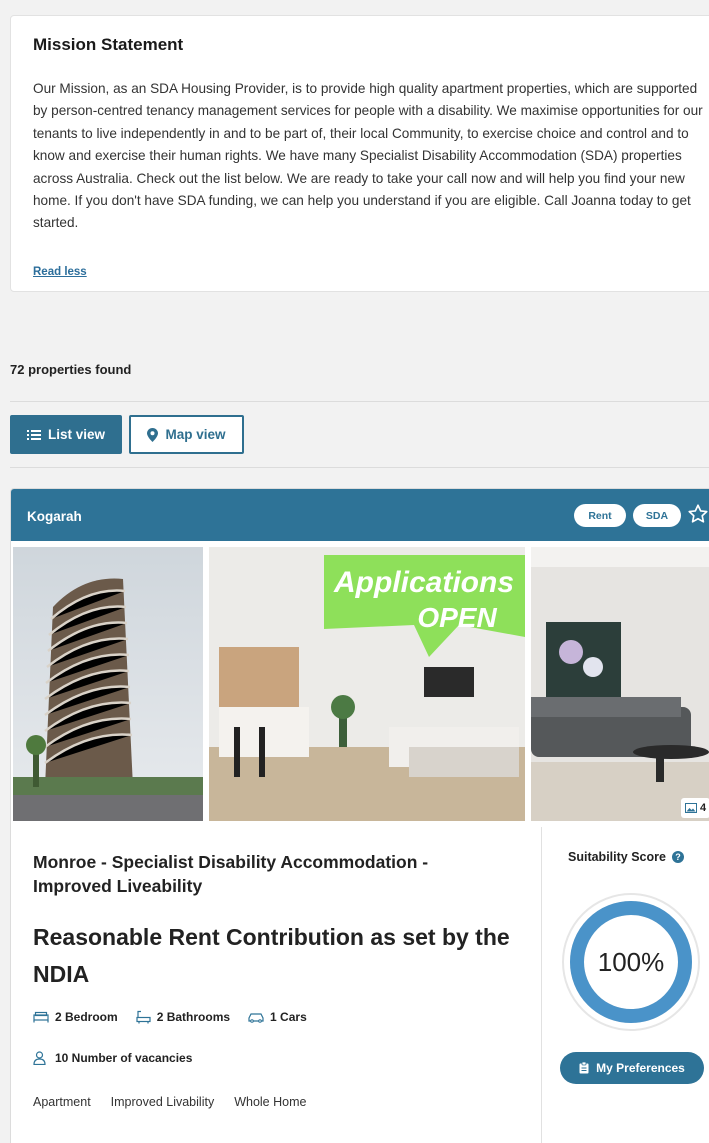 This screenshot has height=1143, width=709. What do you see at coordinates (617, 857) in the screenshot?
I see `suitability-score-title: Suitability Score` at bounding box center [617, 857].